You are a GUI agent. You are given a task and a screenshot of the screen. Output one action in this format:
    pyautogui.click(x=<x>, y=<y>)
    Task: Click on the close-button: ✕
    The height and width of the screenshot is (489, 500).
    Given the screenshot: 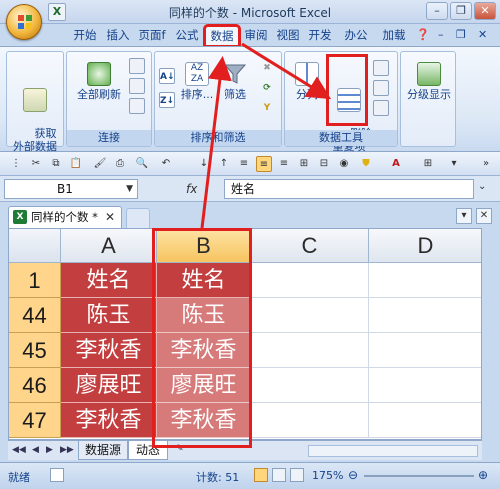 What is the action you would take?
    pyautogui.click(x=485, y=11)
    